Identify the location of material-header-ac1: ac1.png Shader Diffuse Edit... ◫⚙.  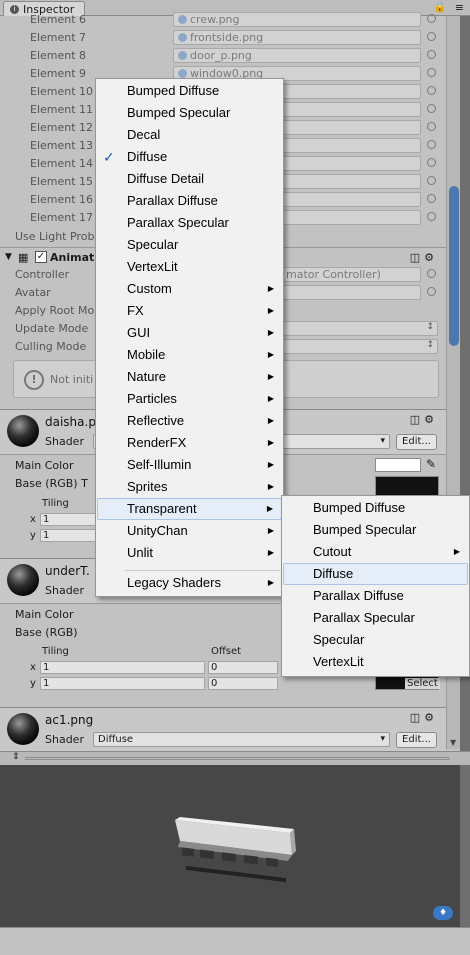
(223, 730).